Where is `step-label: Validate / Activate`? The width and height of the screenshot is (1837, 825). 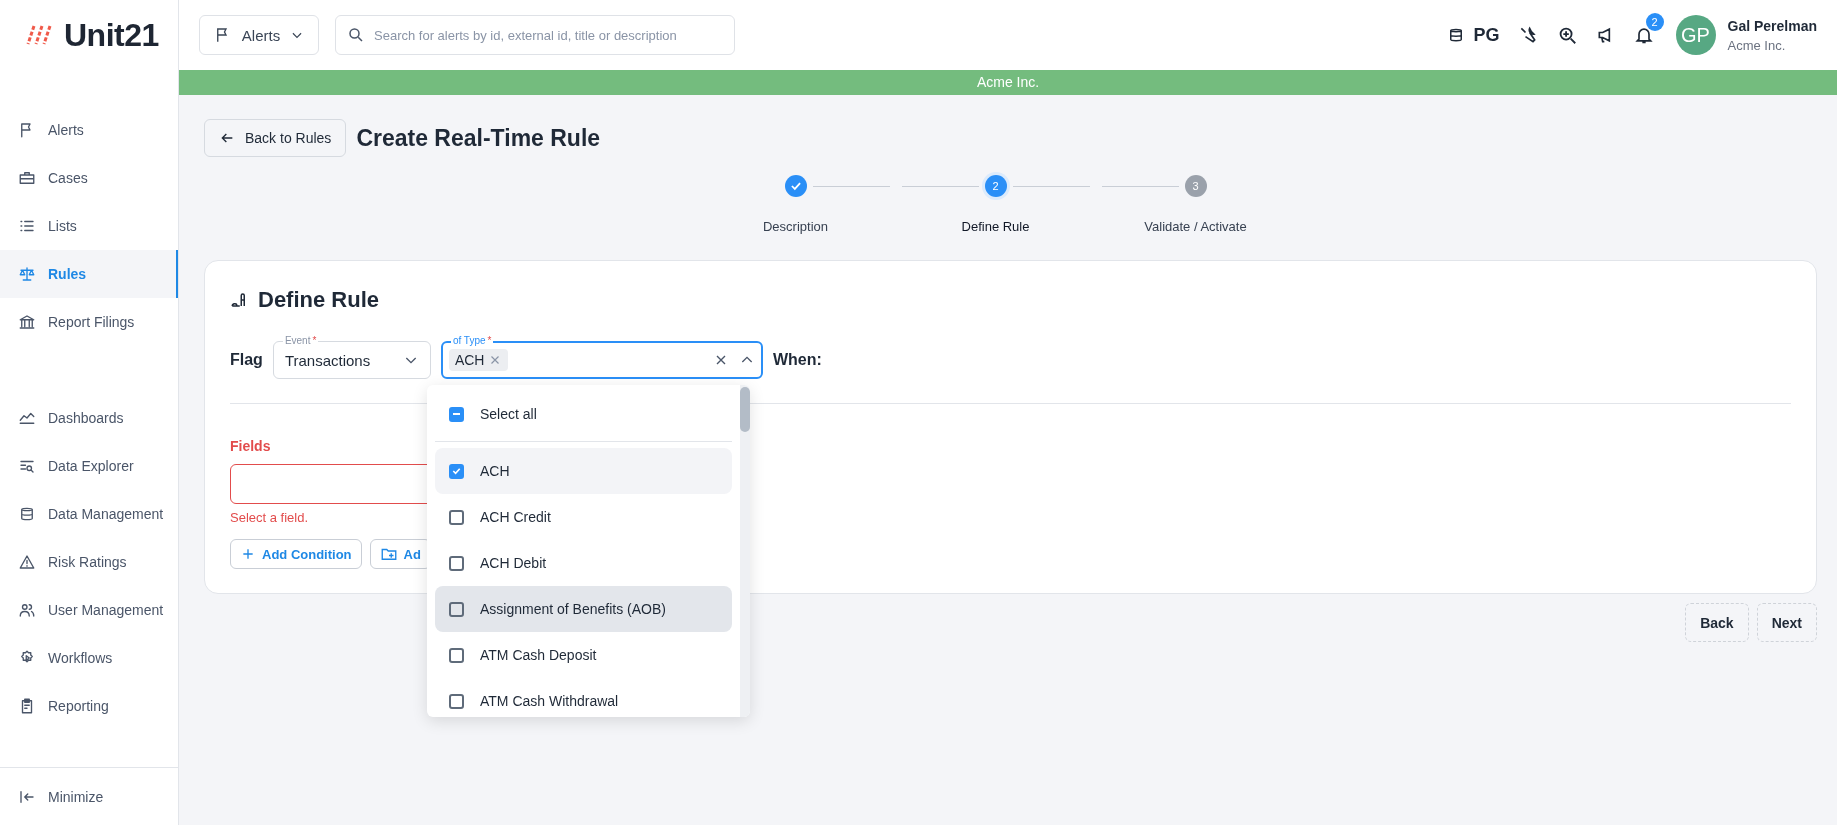 step-label: Validate / Activate is located at coordinates (1195, 226).